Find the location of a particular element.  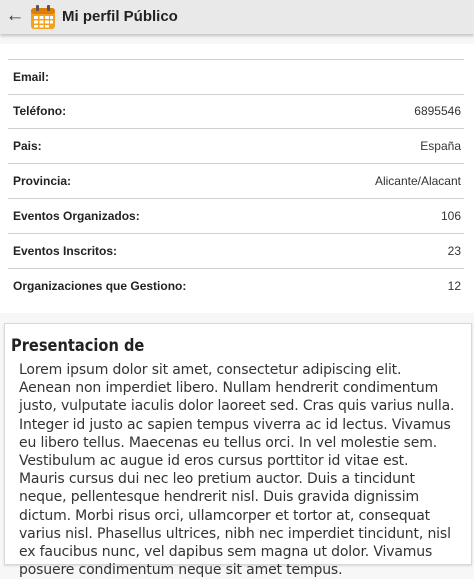

arrow-left-icon: ← is located at coordinates (15, 15).